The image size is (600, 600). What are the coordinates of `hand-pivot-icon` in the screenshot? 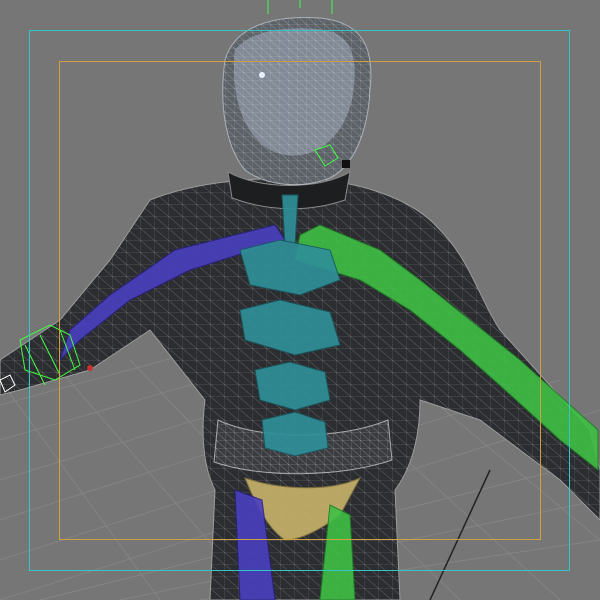 It's located at (90, 368).